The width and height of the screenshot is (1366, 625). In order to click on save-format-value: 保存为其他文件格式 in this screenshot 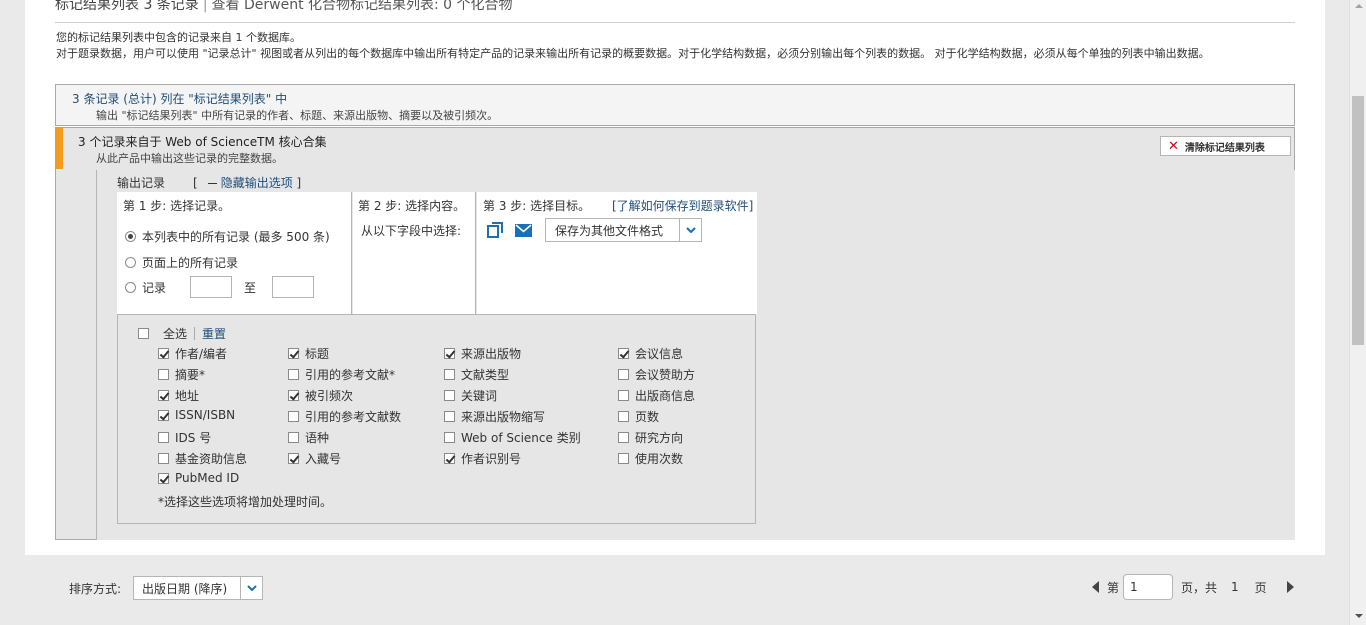, I will do `click(609, 230)`.